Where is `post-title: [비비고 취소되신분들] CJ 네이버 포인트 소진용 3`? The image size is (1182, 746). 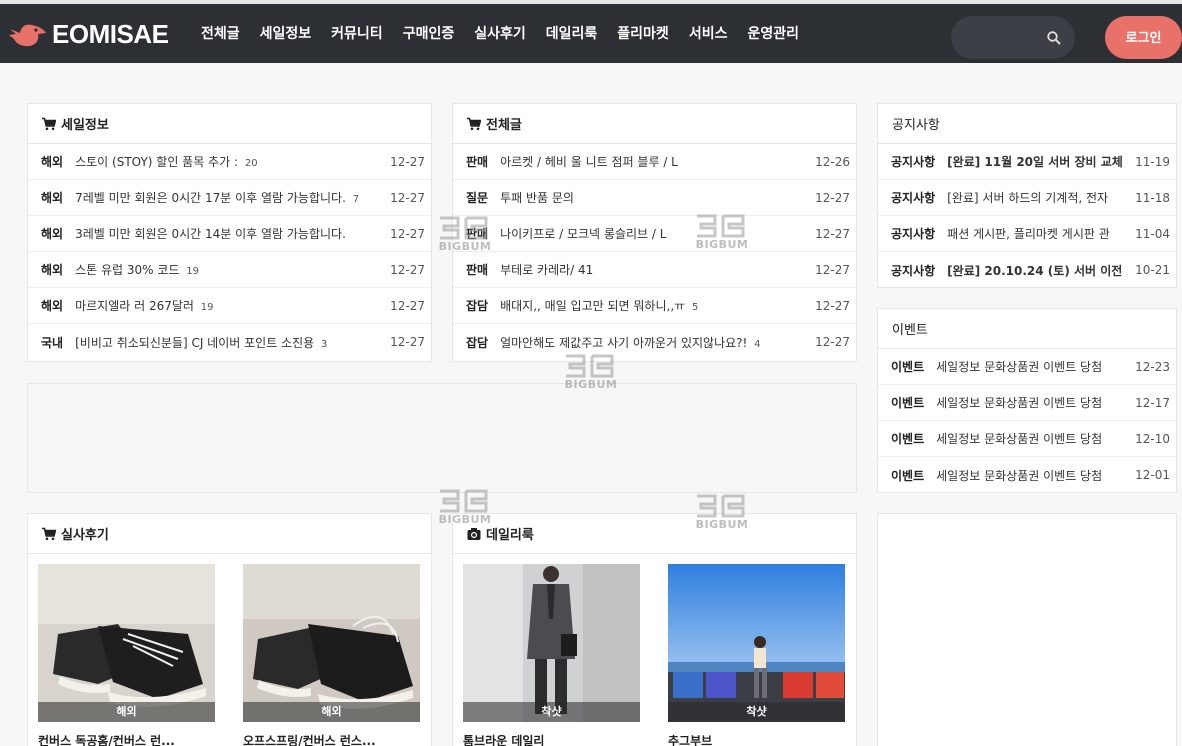
post-title: [비비고 취소되신분들] CJ 네이버 포인트 소진용 3 is located at coordinates (228, 342).